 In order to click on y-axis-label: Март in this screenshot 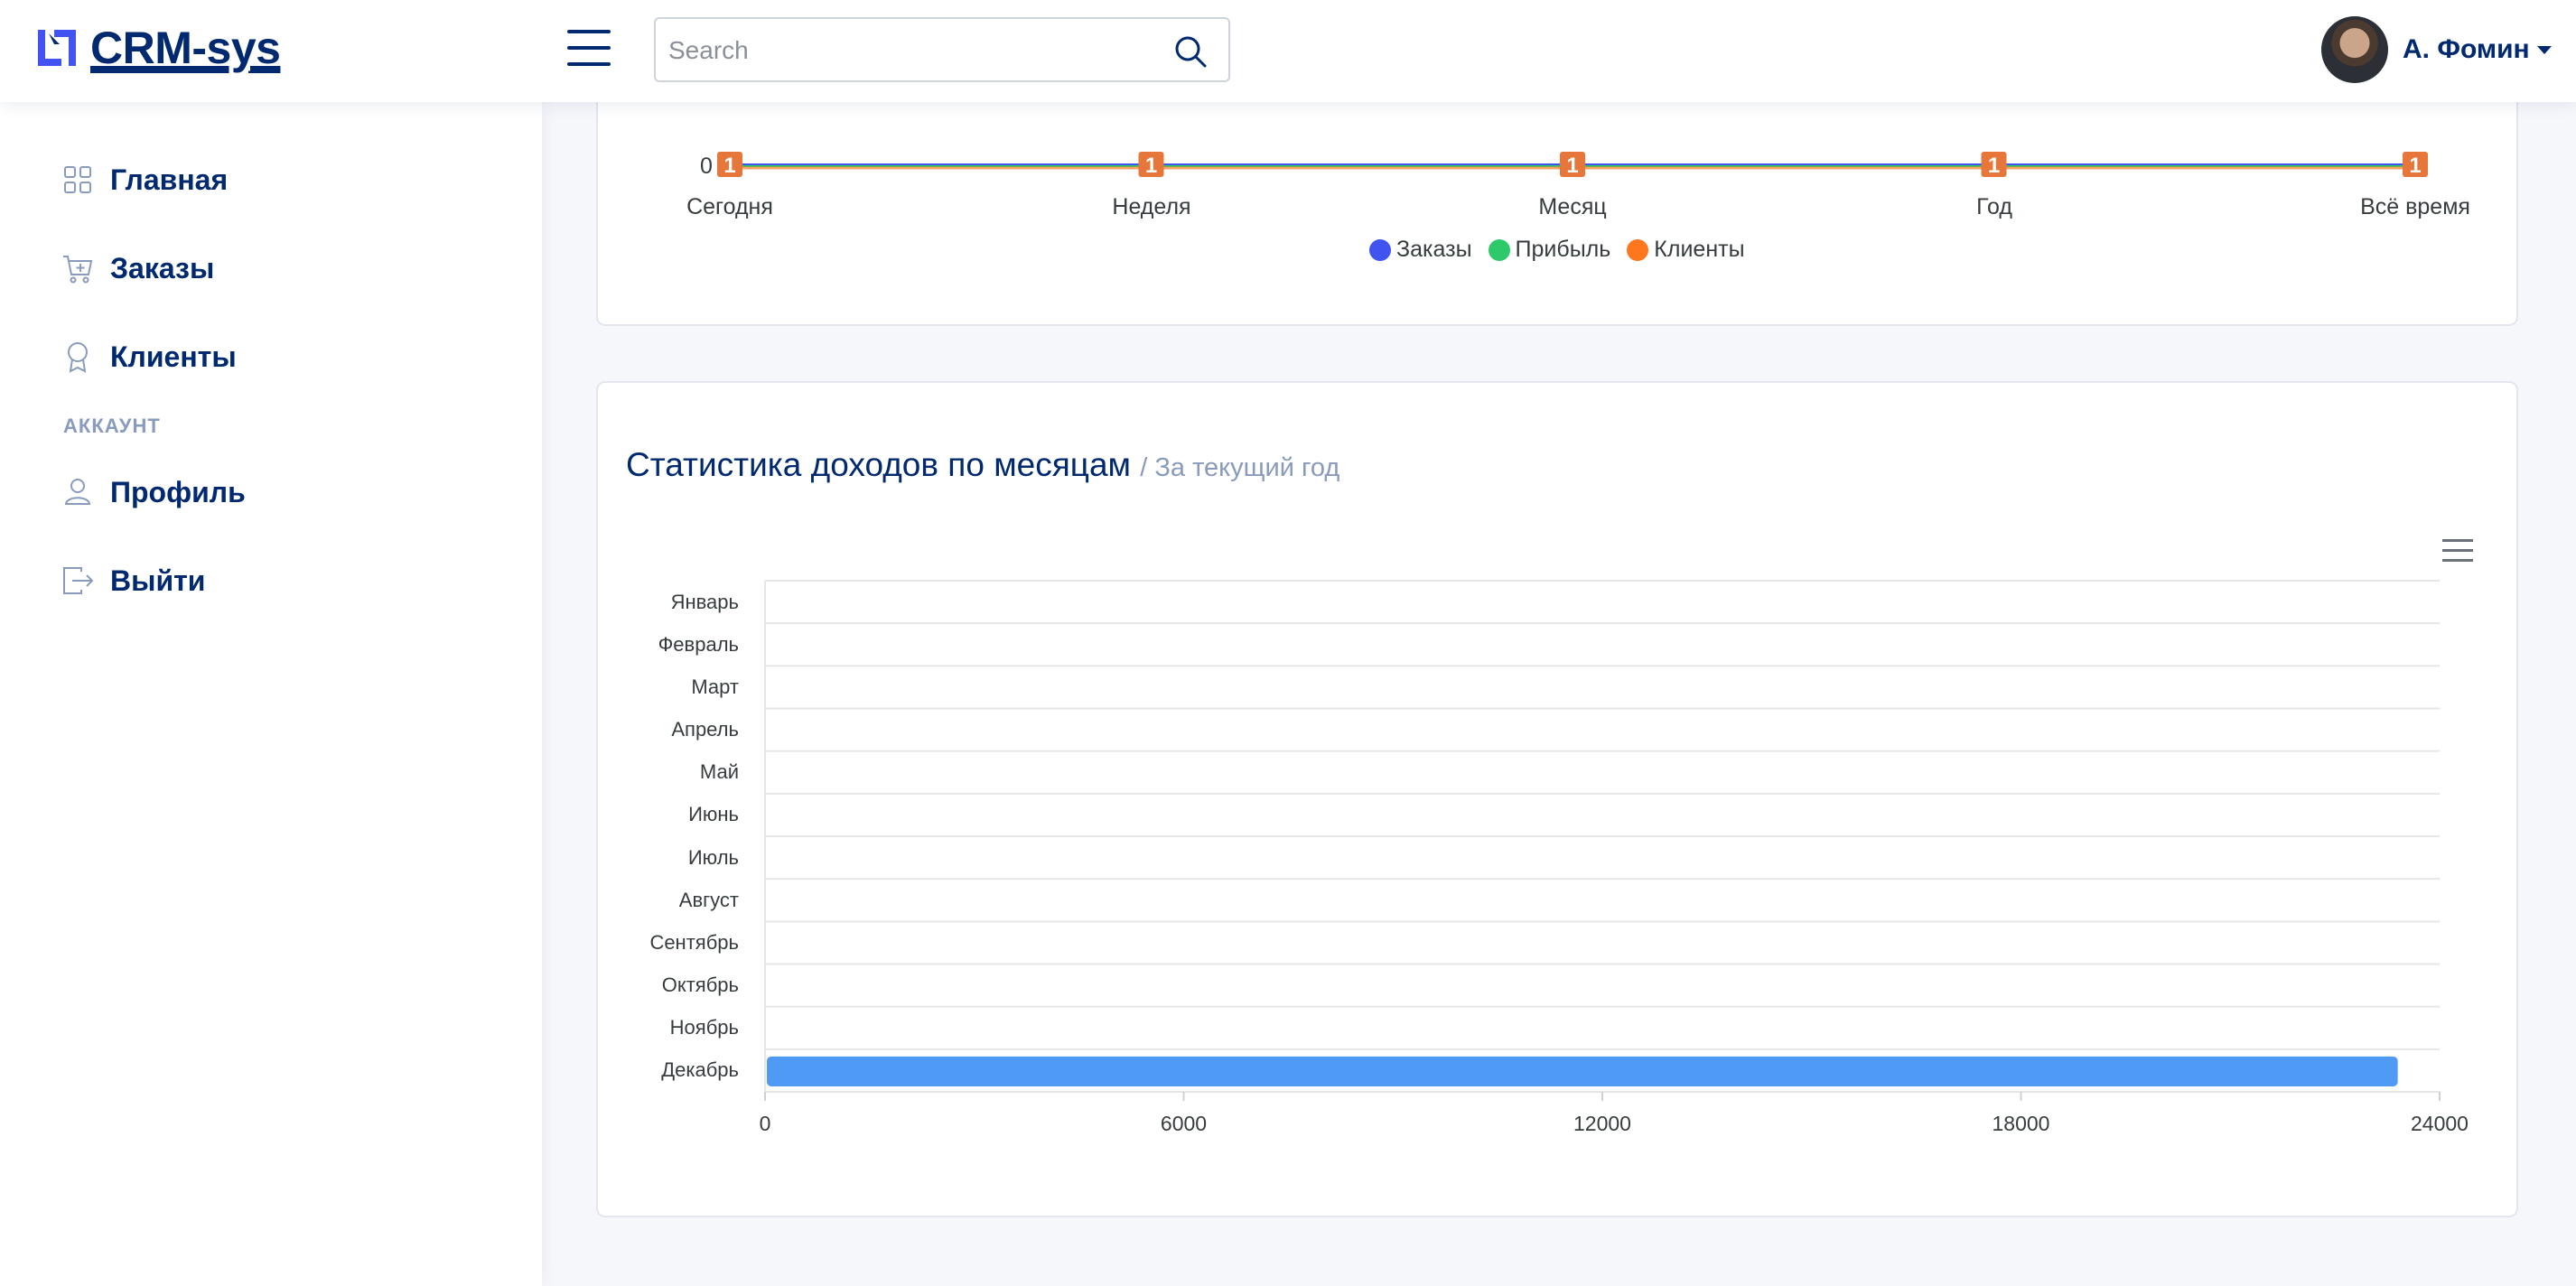, I will do `click(715, 686)`.